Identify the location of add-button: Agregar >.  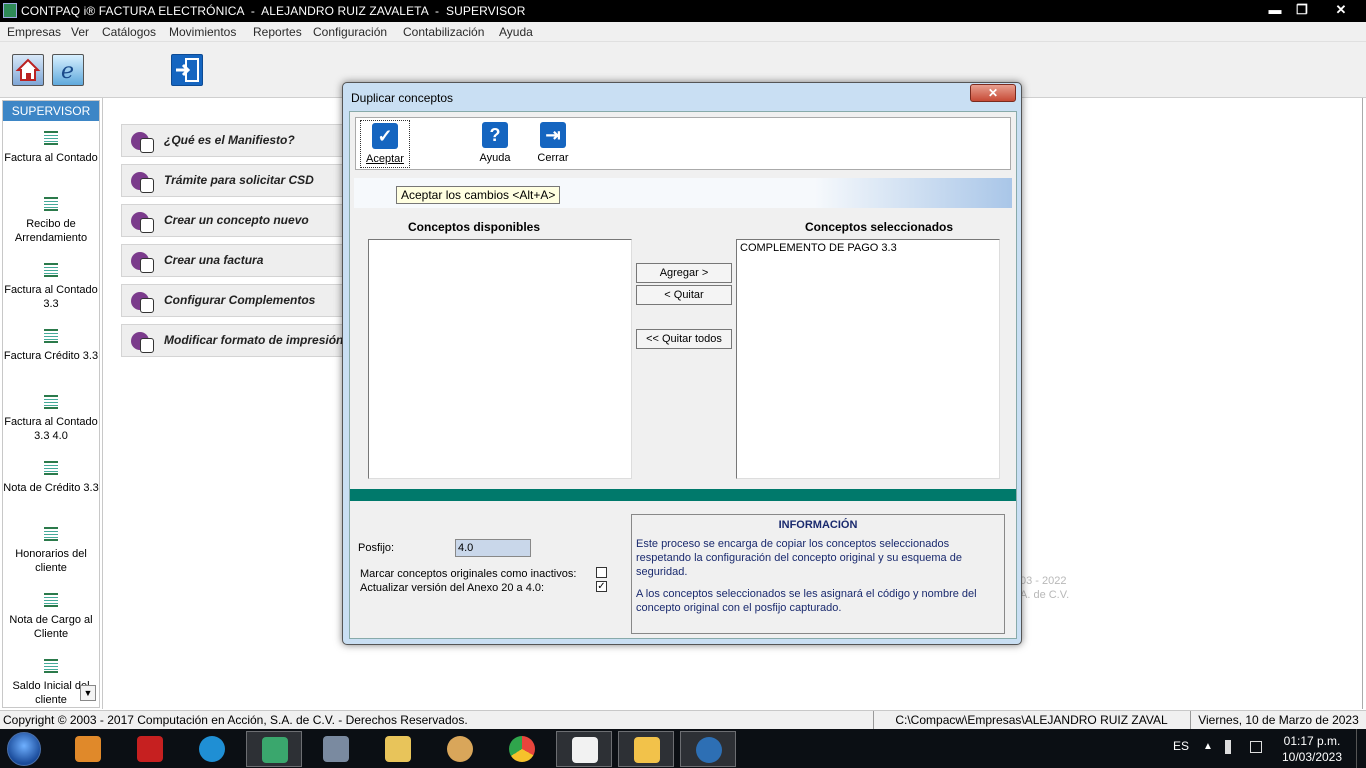
(684, 273).